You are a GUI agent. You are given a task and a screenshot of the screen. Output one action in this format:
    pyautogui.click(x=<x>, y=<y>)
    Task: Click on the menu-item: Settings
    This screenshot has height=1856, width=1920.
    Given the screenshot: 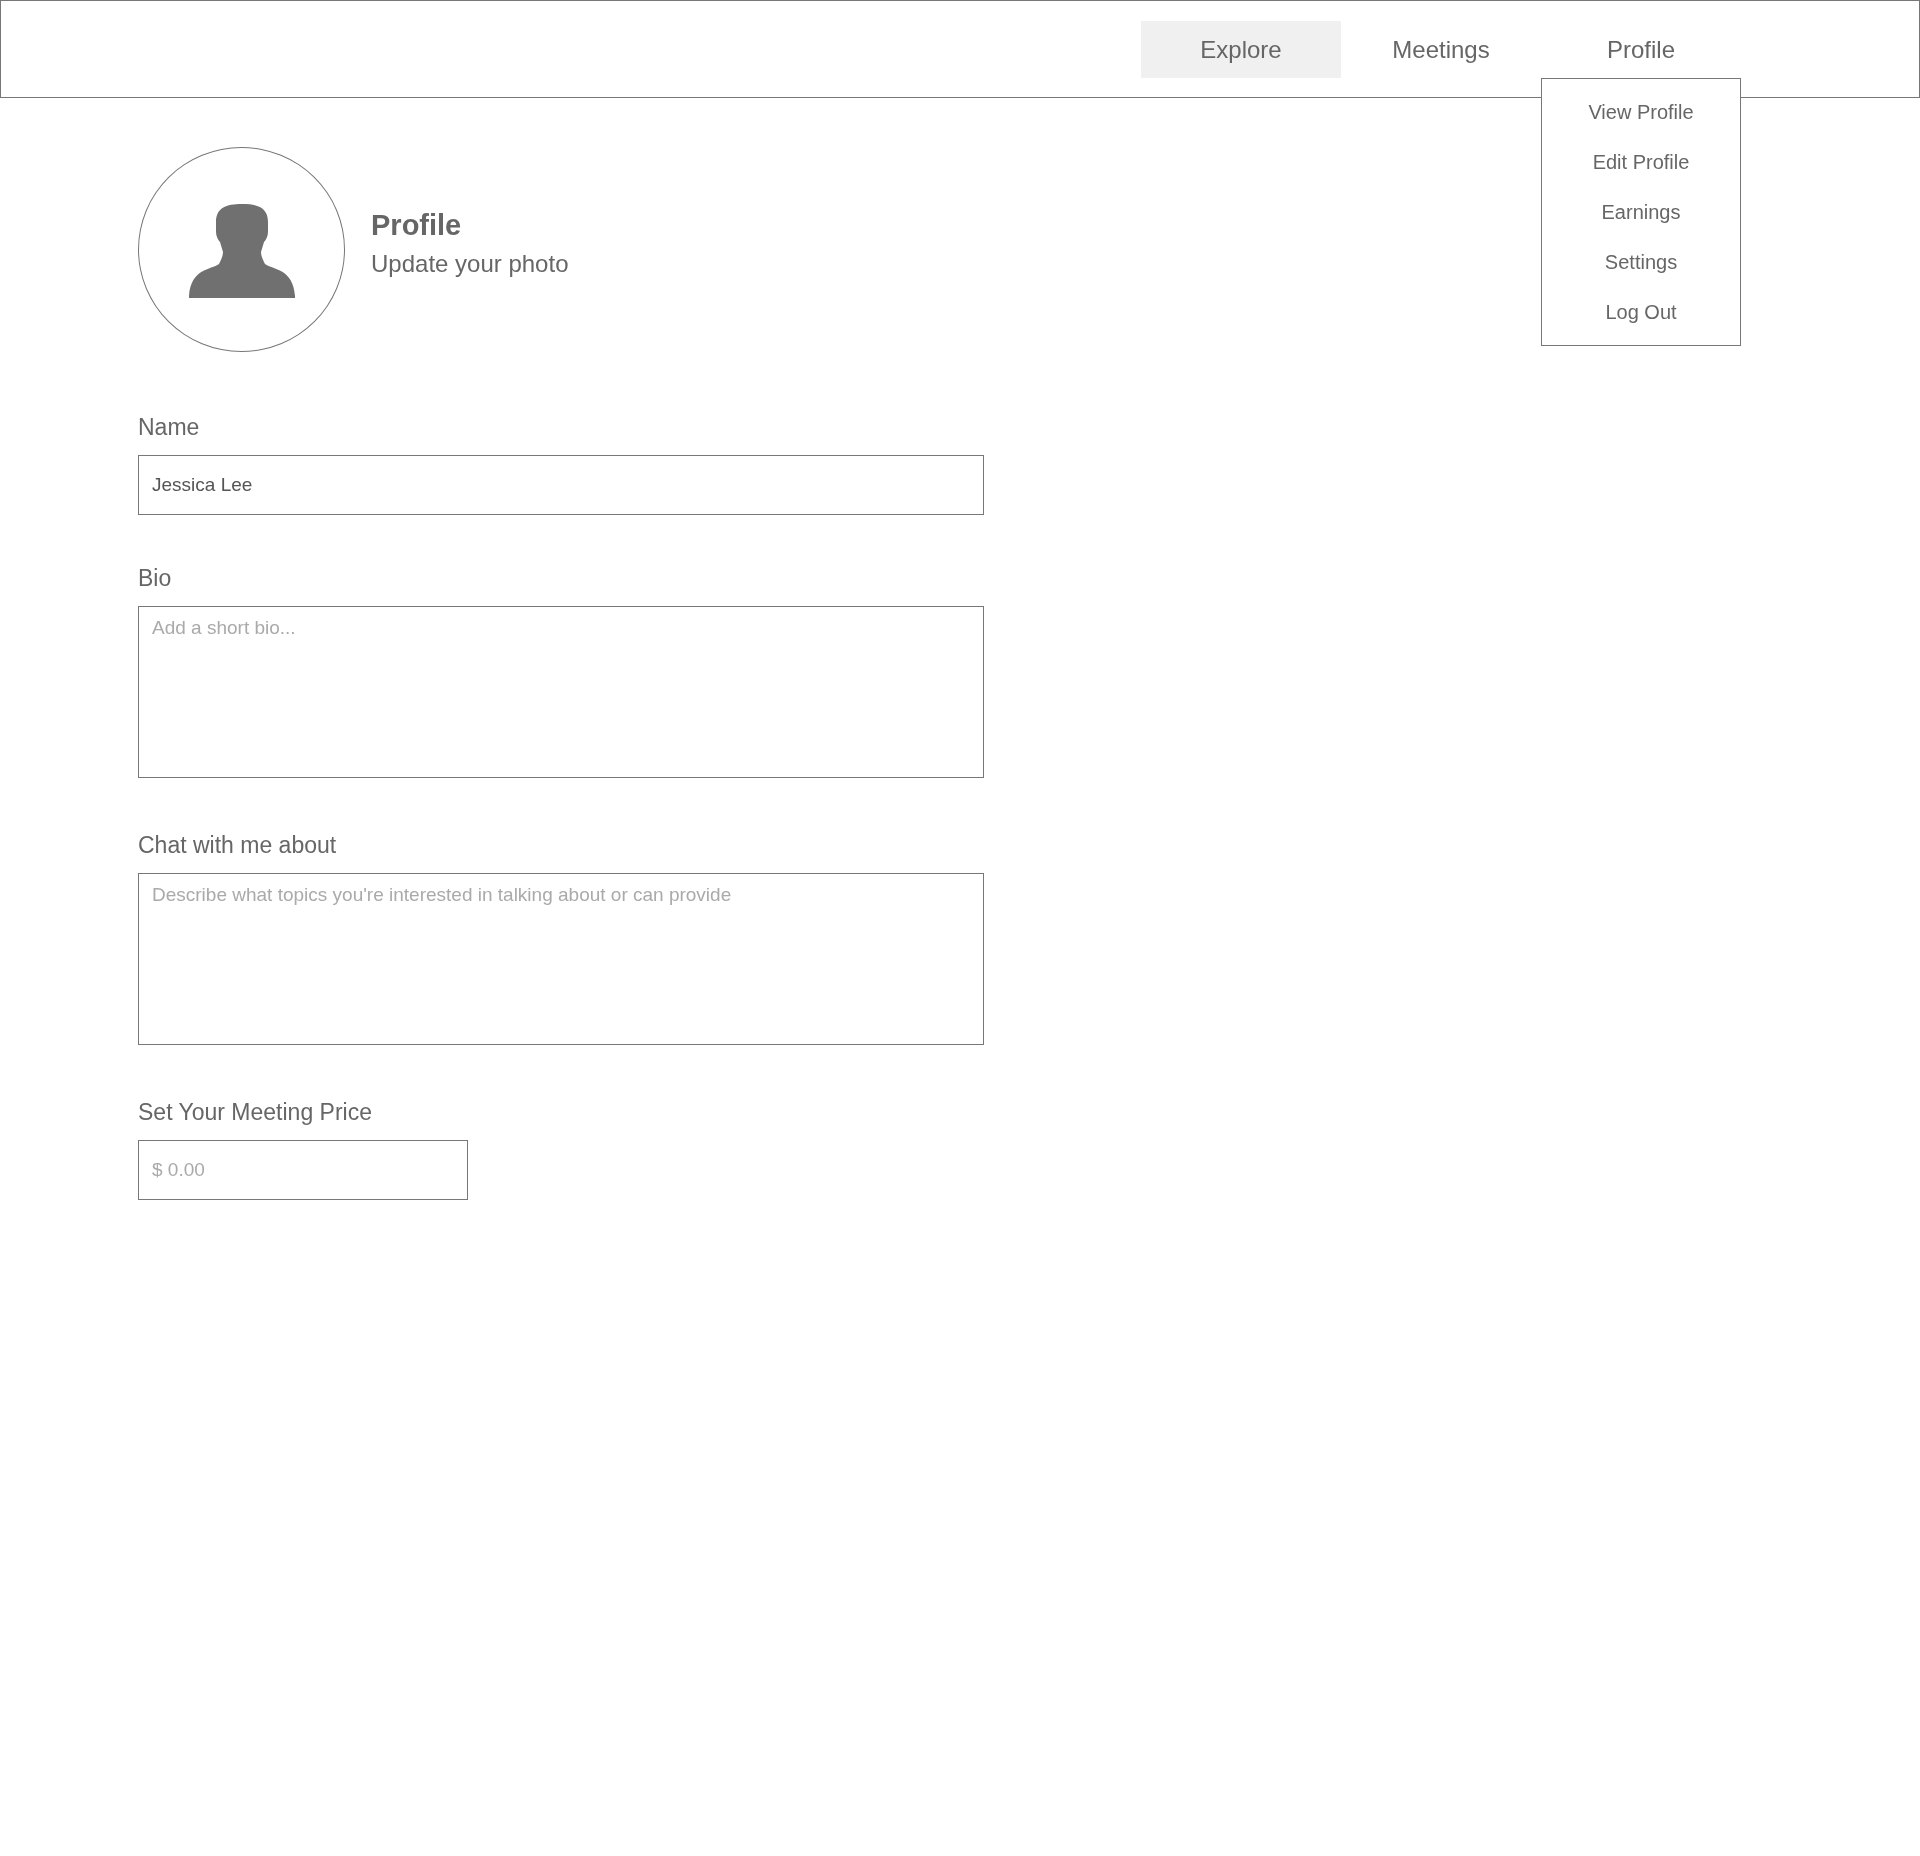 What is the action you would take?
    pyautogui.click(x=1641, y=262)
    